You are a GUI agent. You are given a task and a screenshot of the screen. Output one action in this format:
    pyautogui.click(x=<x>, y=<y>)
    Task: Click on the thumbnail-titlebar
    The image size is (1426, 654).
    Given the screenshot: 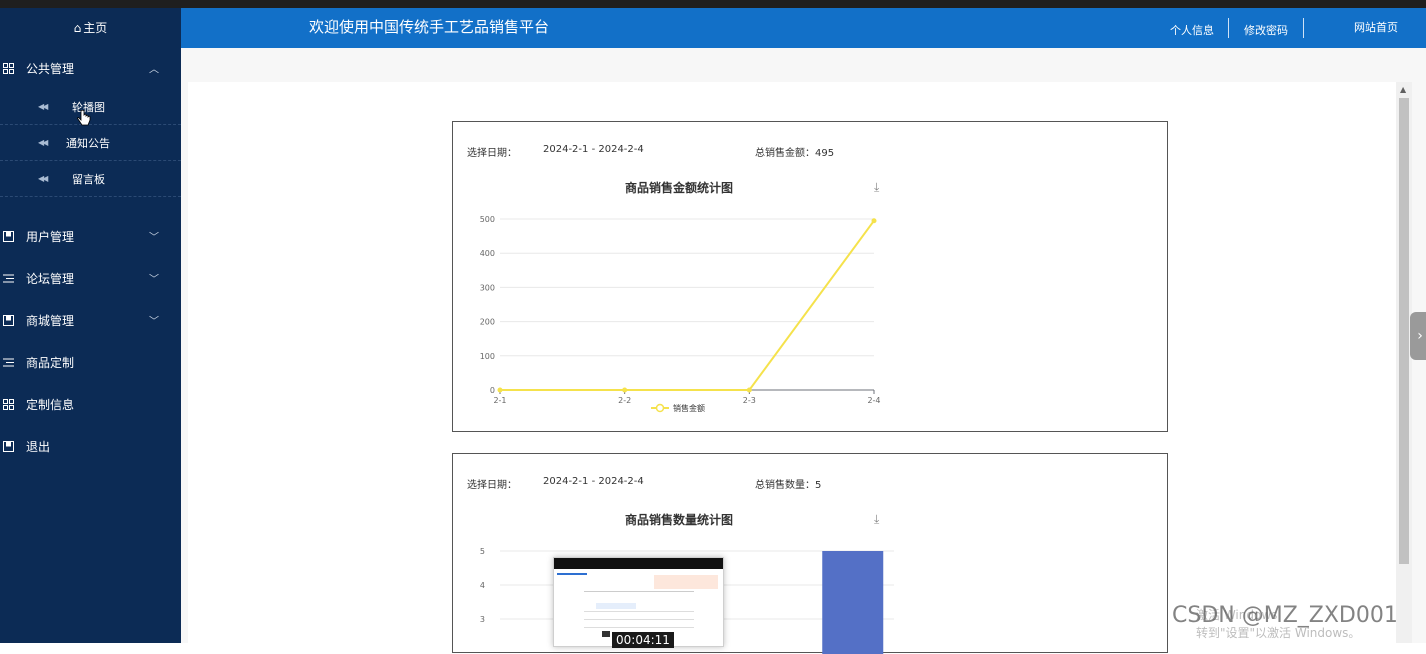 What is the action you would take?
    pyautogui.click(x=638, y=563)
    